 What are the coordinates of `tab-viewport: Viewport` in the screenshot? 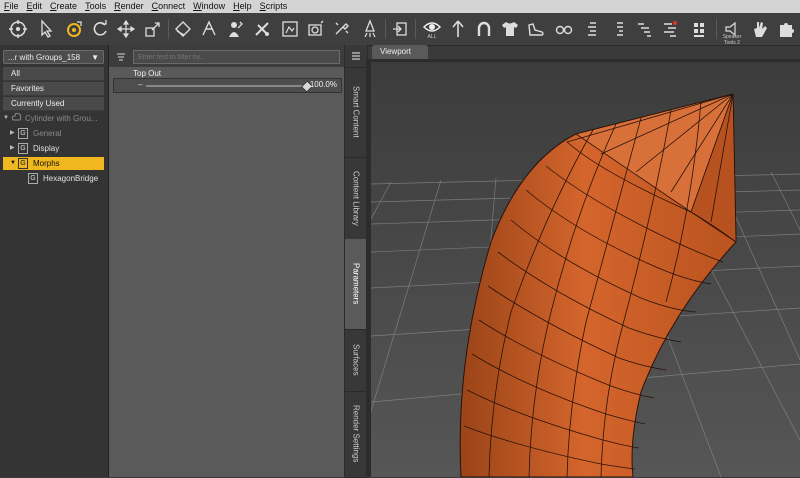 It's located at (400, 52).